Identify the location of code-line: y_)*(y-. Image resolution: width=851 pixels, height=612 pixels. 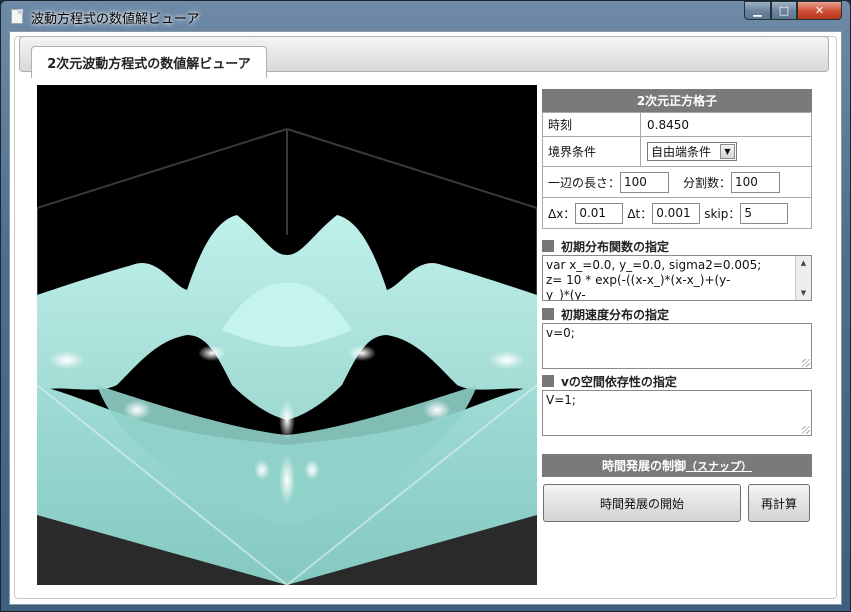
(566, 294).